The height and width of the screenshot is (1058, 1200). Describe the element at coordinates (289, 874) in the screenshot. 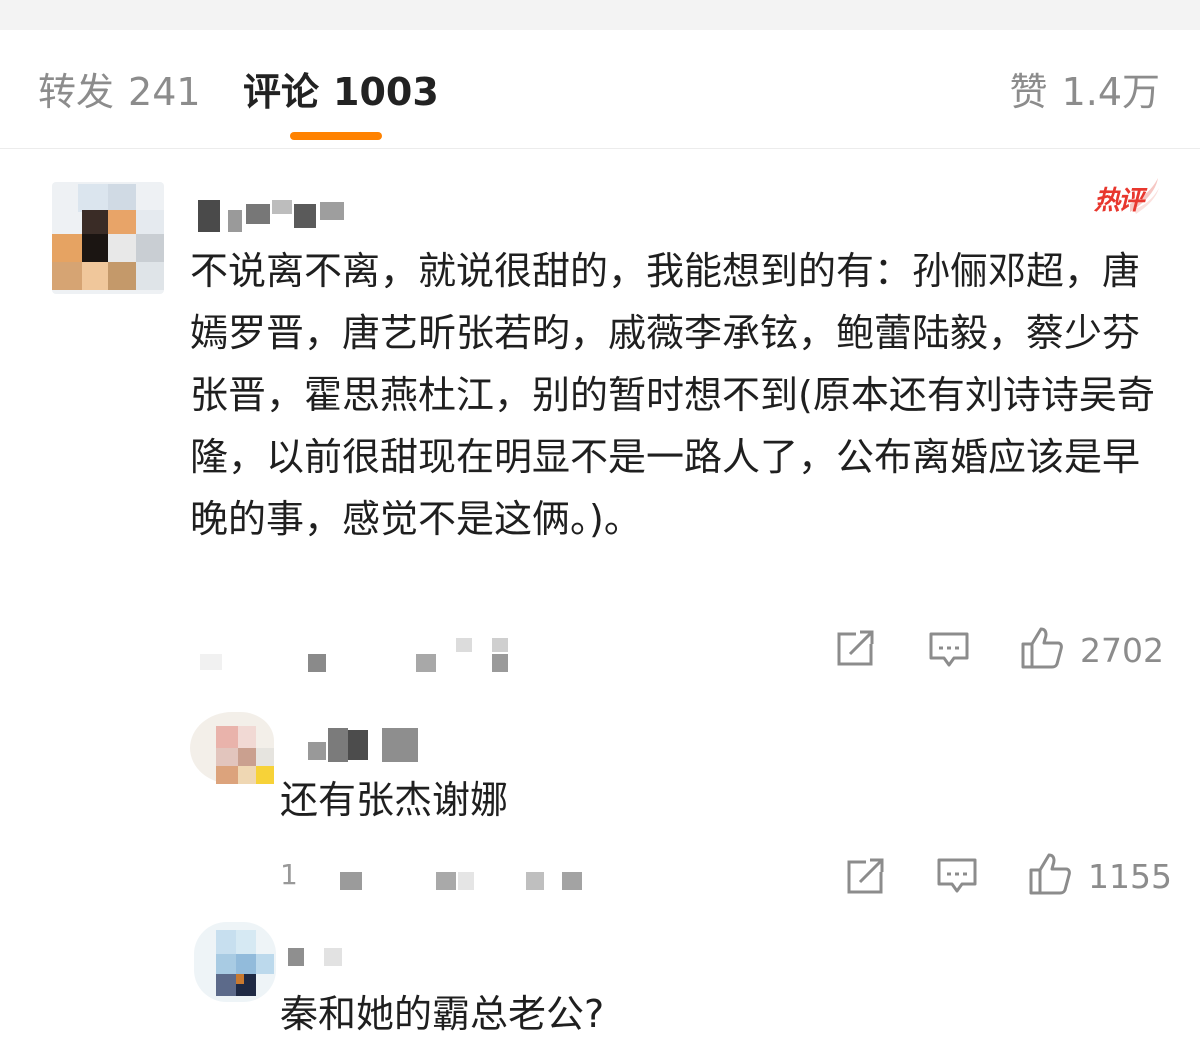

I see `reply-number: 1` at that location.